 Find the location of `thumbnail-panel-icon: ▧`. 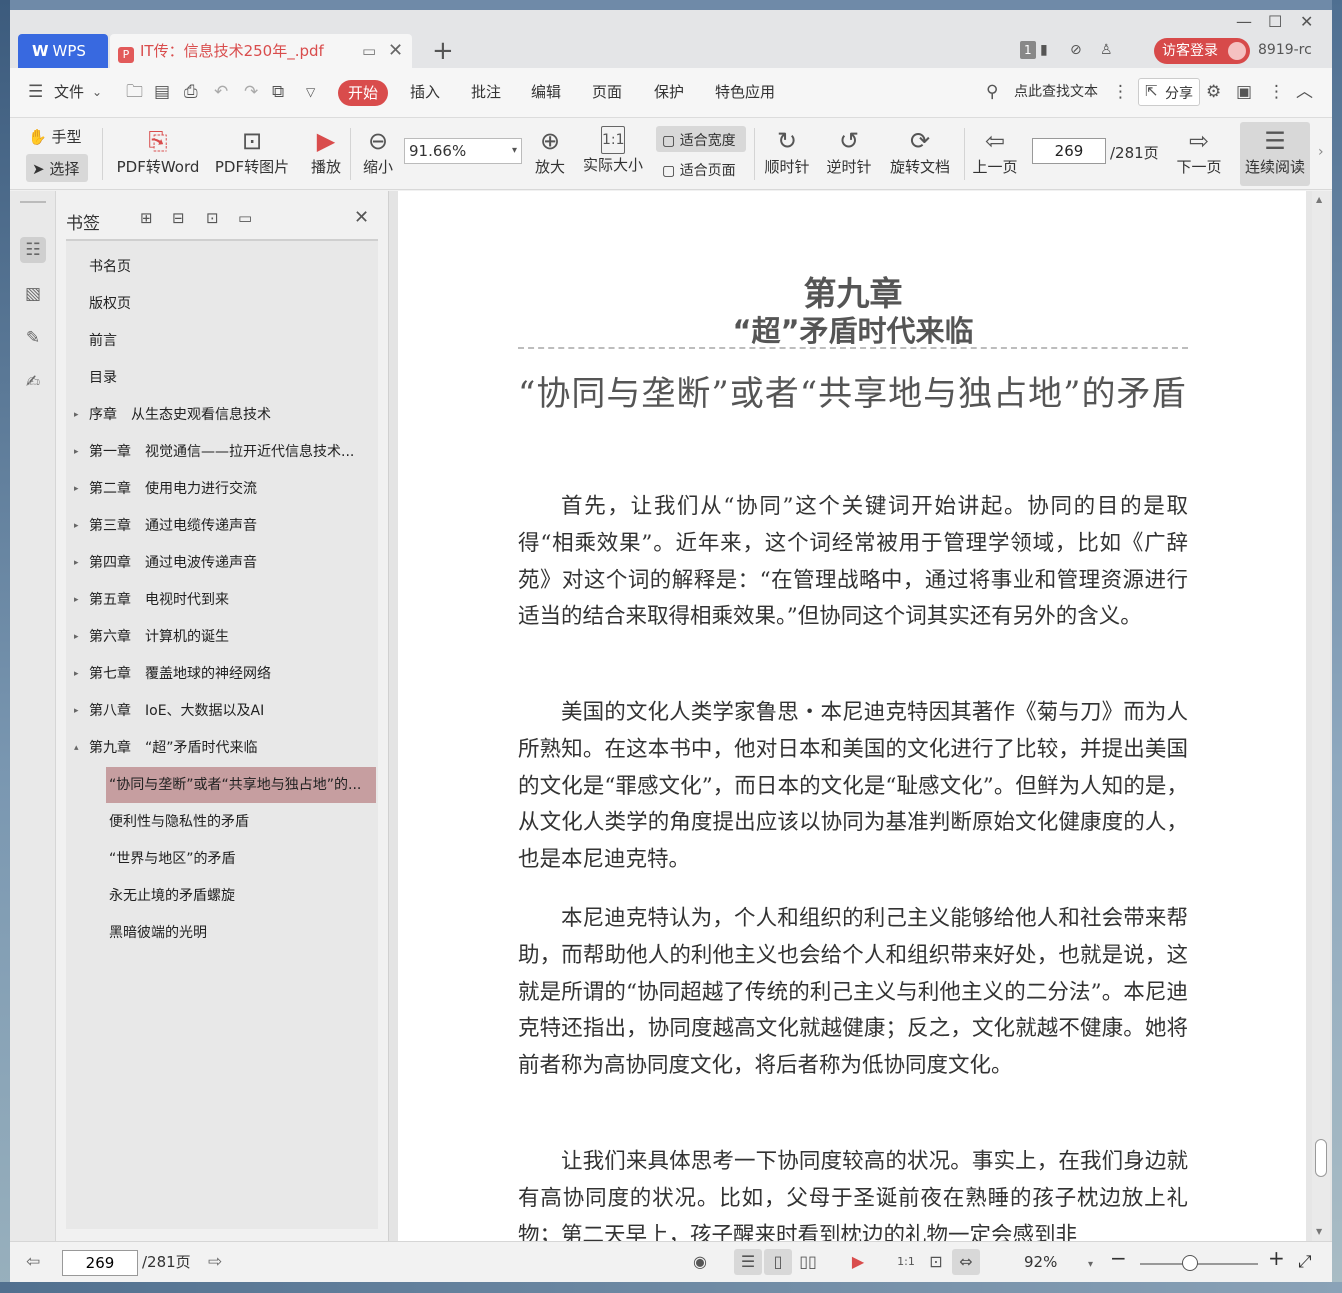

thumbnail-panel-icon: ▧ is located at coordinates (33, 294).